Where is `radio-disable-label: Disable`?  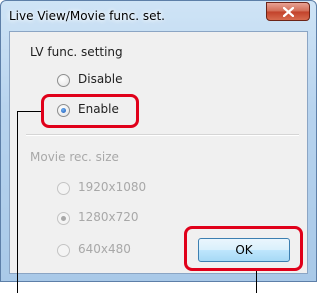 radio-disable-label: Disable is located at coordinates (100, 79).